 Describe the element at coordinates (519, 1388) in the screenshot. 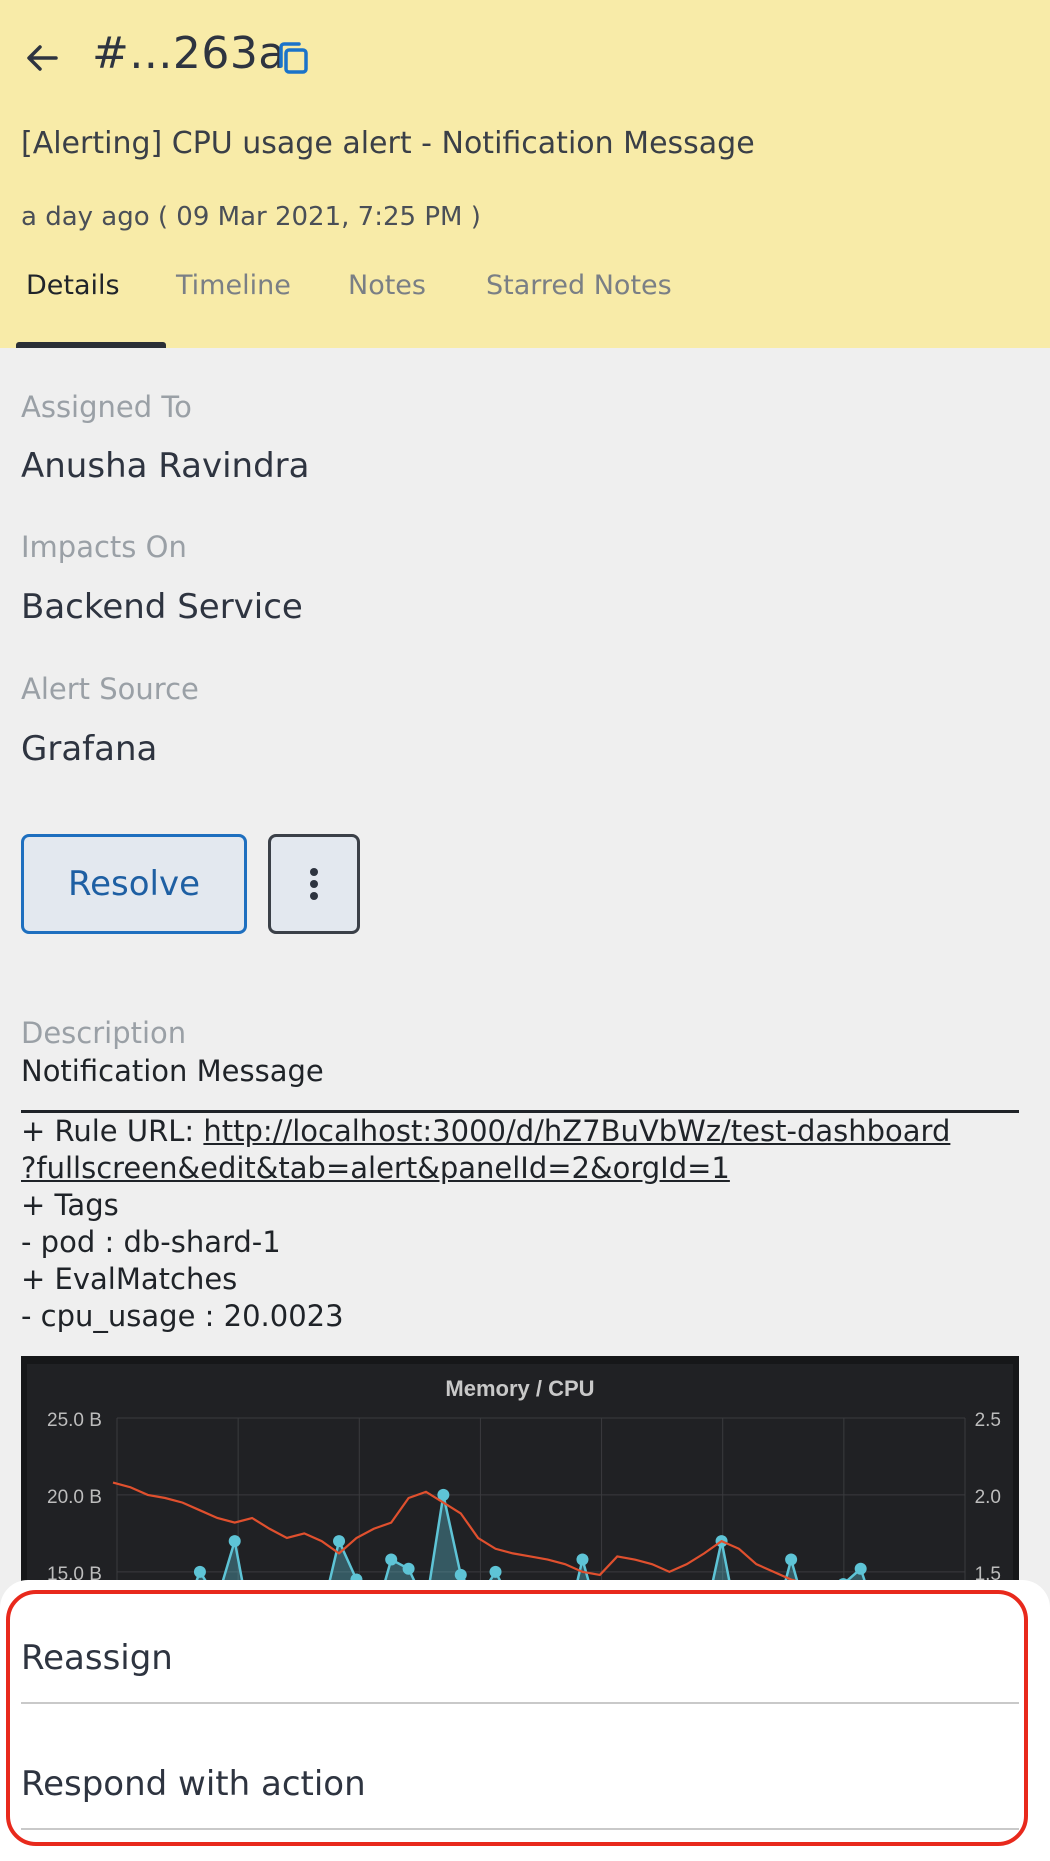

I see `chart-title: Memory / CPU` at that location.